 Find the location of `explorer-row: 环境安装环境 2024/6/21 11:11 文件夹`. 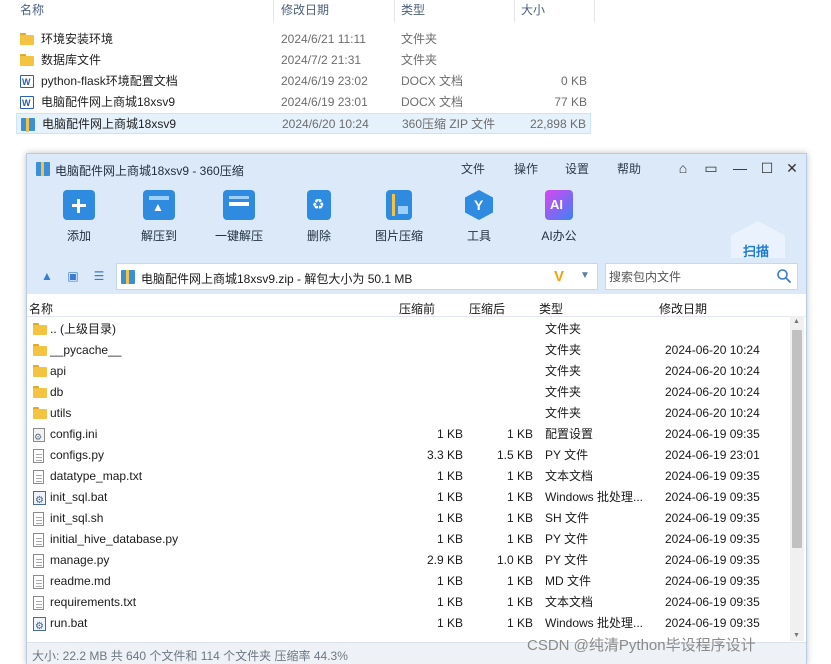

explorer-row: 环境安装环境 2024/6/21 11:11 文件夹 is located at coordinates (303, 39).